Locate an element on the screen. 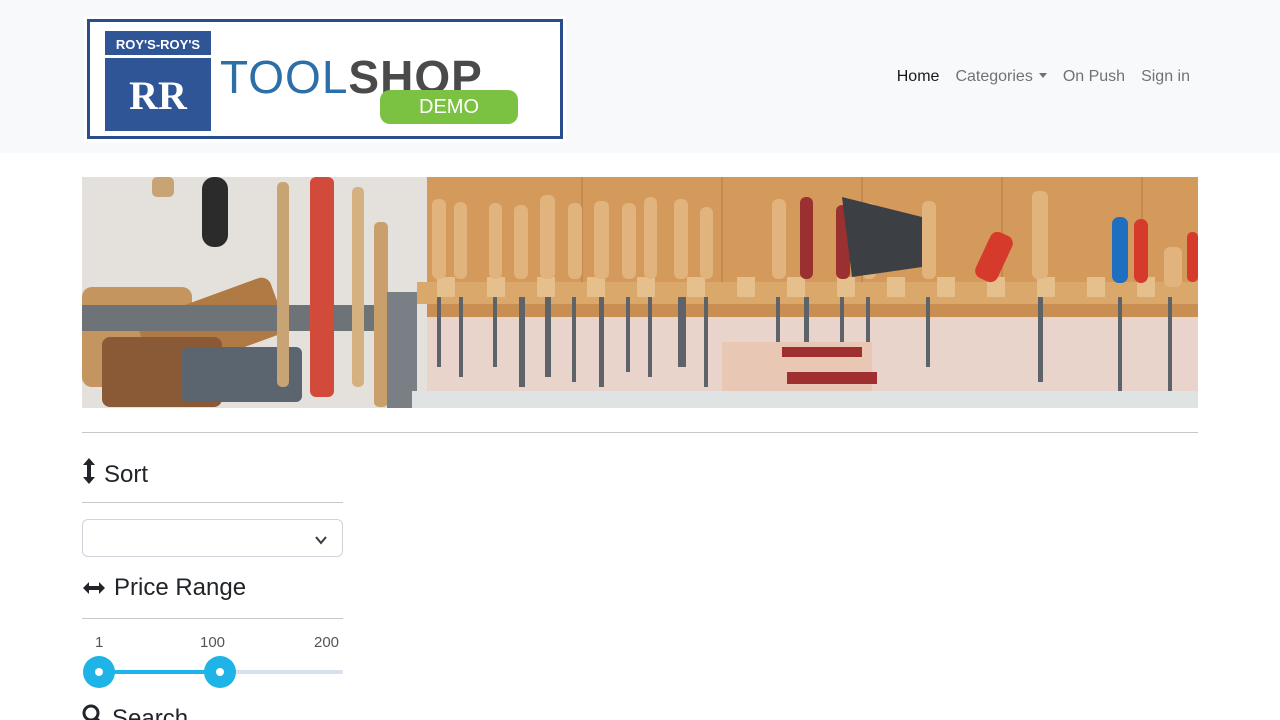 This screenshot has width=1280, height=720. caret-down-icon is located at coordinates (1042, 75).